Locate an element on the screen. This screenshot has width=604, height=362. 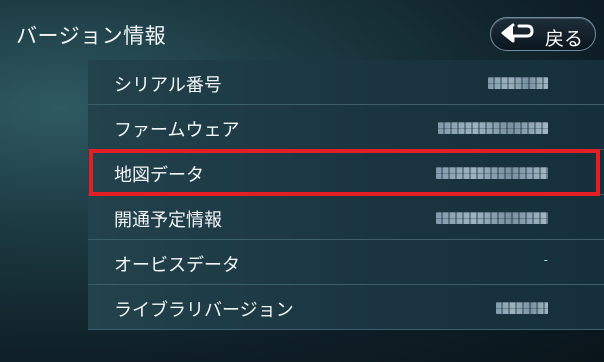
list-item-label: ファームウェア is located at coordinates (177, 130).